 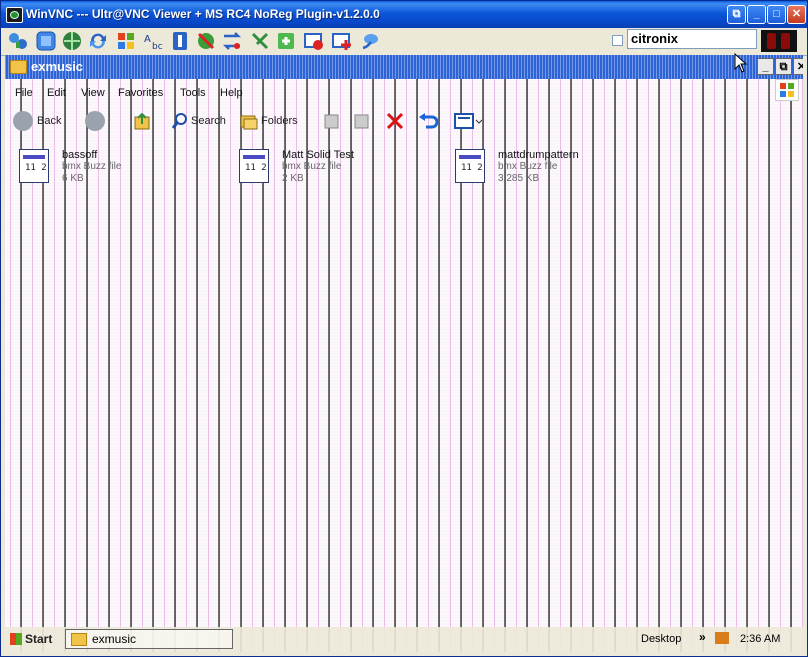 What do you see at coordinates (49, 121) in the screenshot?
I see `back-button-label: Back` at bounding box center [49, 121].